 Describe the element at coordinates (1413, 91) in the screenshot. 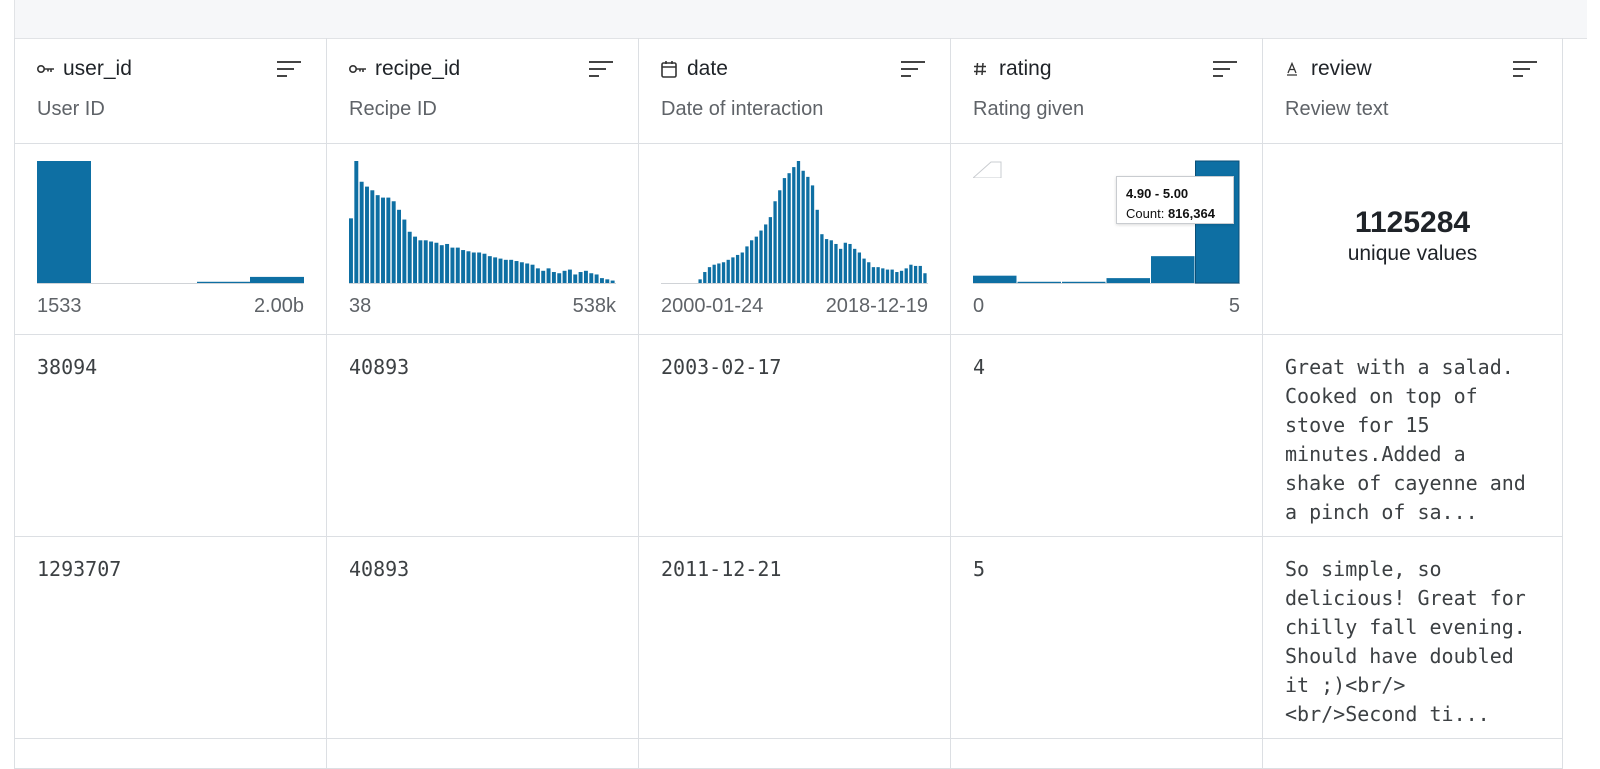

I see `column-header-review: review Review text` at that location.